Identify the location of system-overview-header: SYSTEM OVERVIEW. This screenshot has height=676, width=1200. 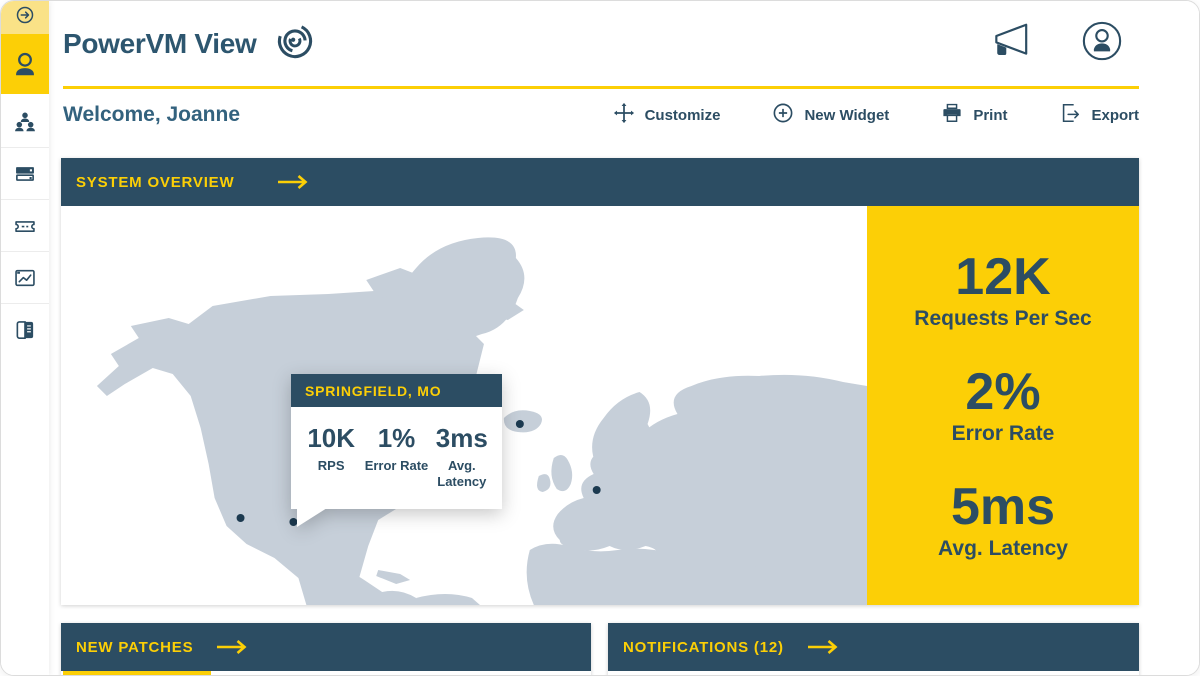
(600, 182).